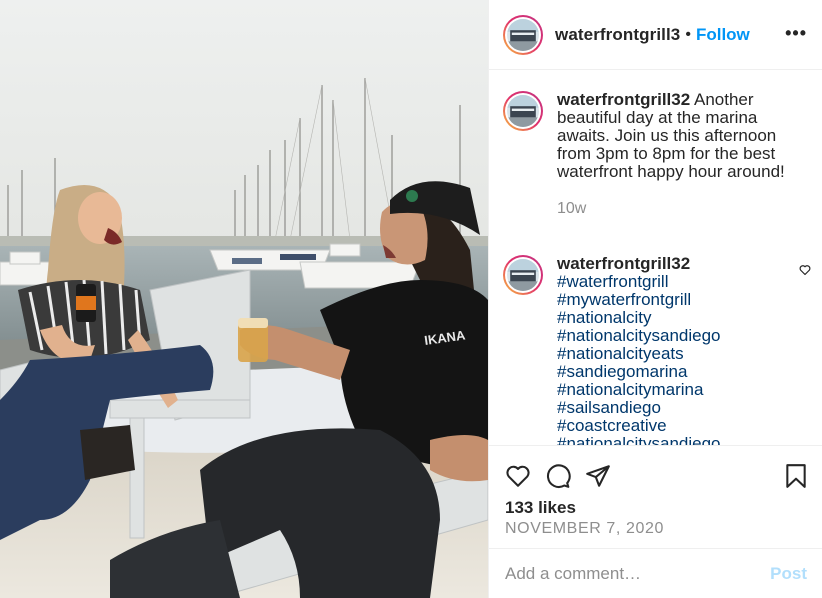 The width and height of the screenshot is (822, 598). Describe the element at coordinates (630, 574) in the screenshot. I see `comment-input` at that location.